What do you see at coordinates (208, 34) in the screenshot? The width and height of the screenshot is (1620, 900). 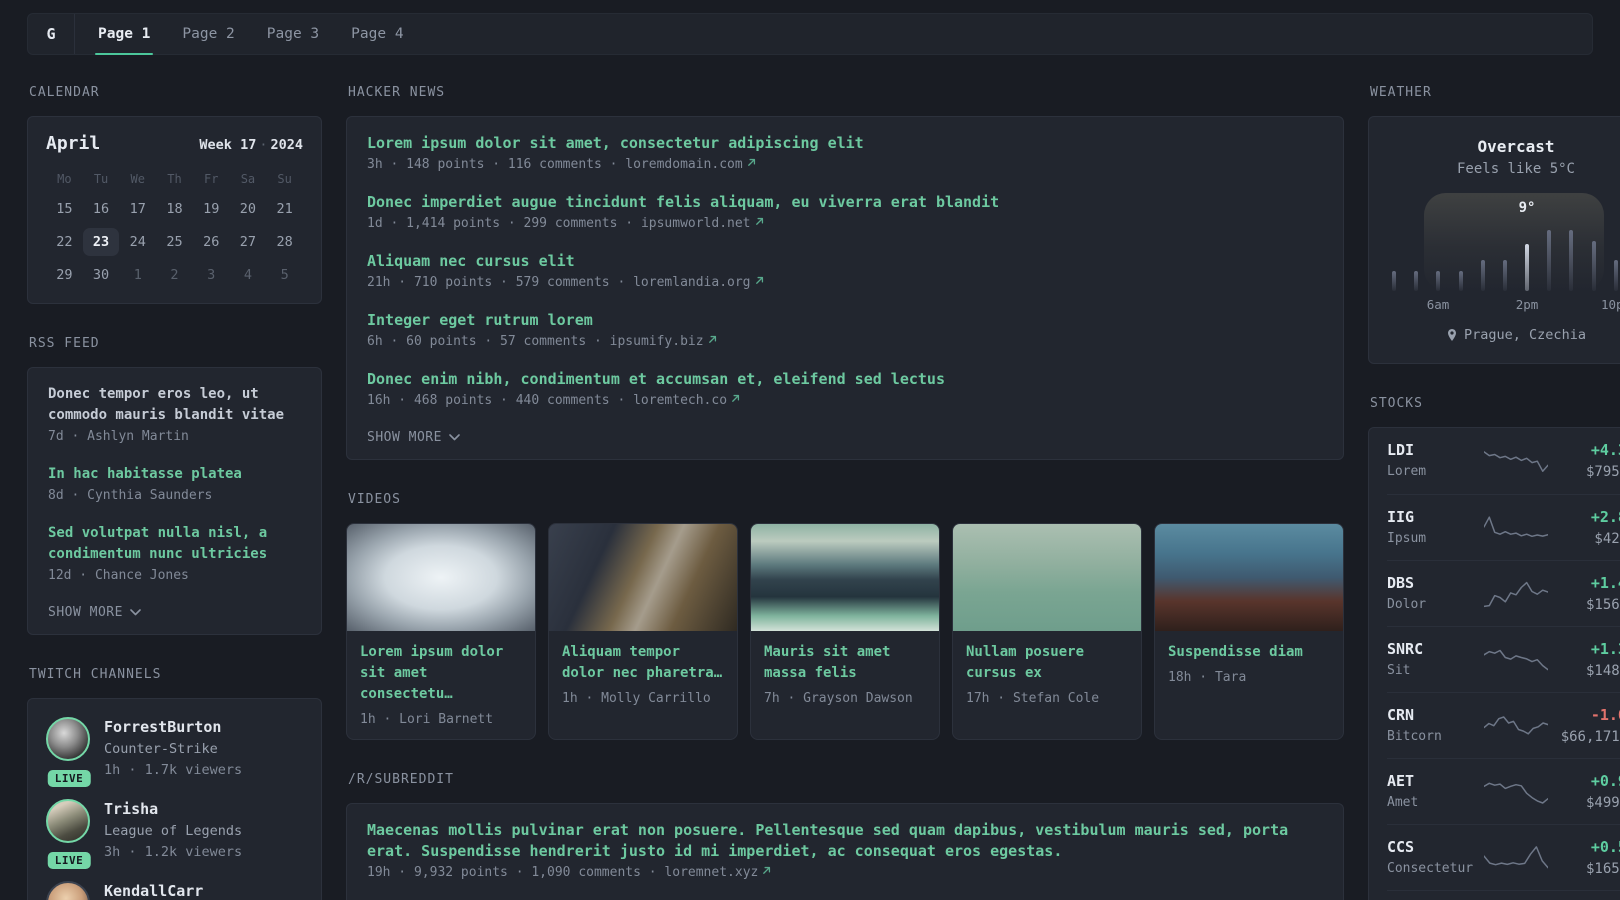 I see `tab-page-2: Page 2` at bounding box center [208, 34].